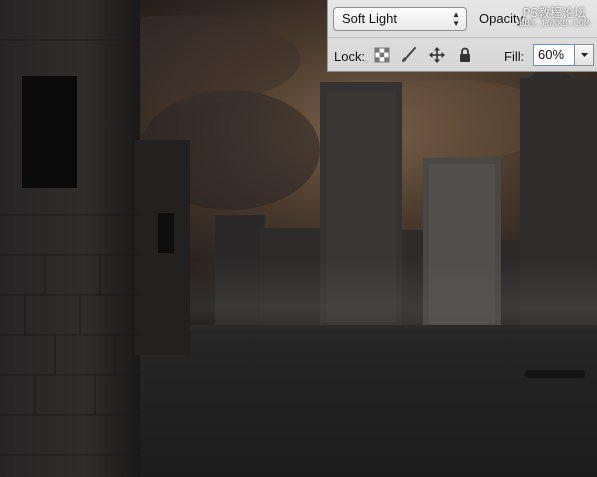  What do you see at coordinates (456, 19) in the screenshot?
I see `up-down-arrows-icon: ▲ ▼` at bounding box center [456, 19].